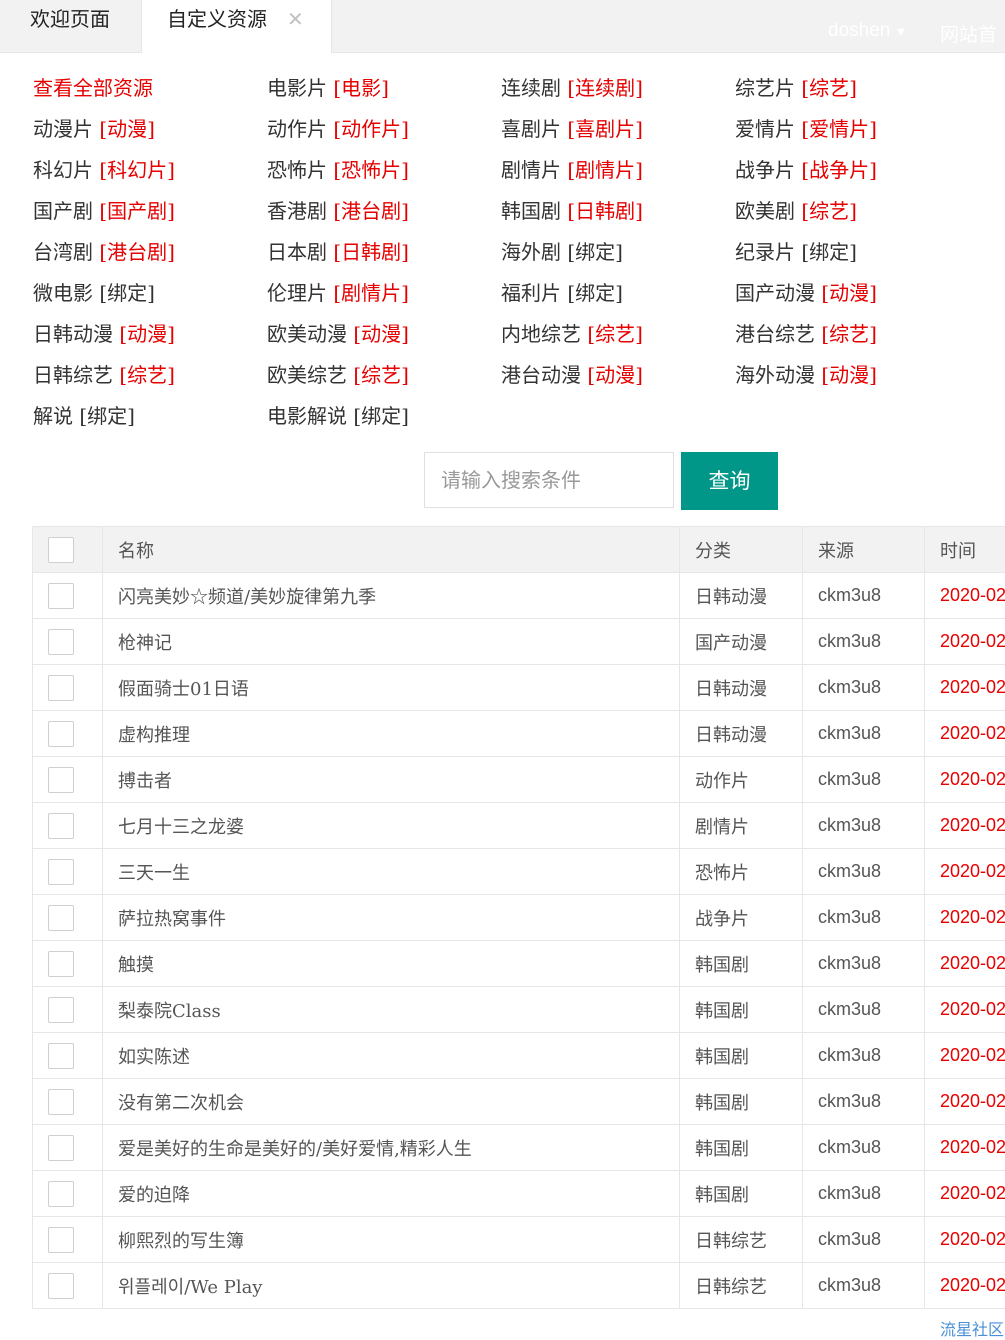 This screenshot has height=1340, width=1005. I want to click on table-row: 梨泰院Class韩国剧ckm3u82020-02, so click(519, 1010).